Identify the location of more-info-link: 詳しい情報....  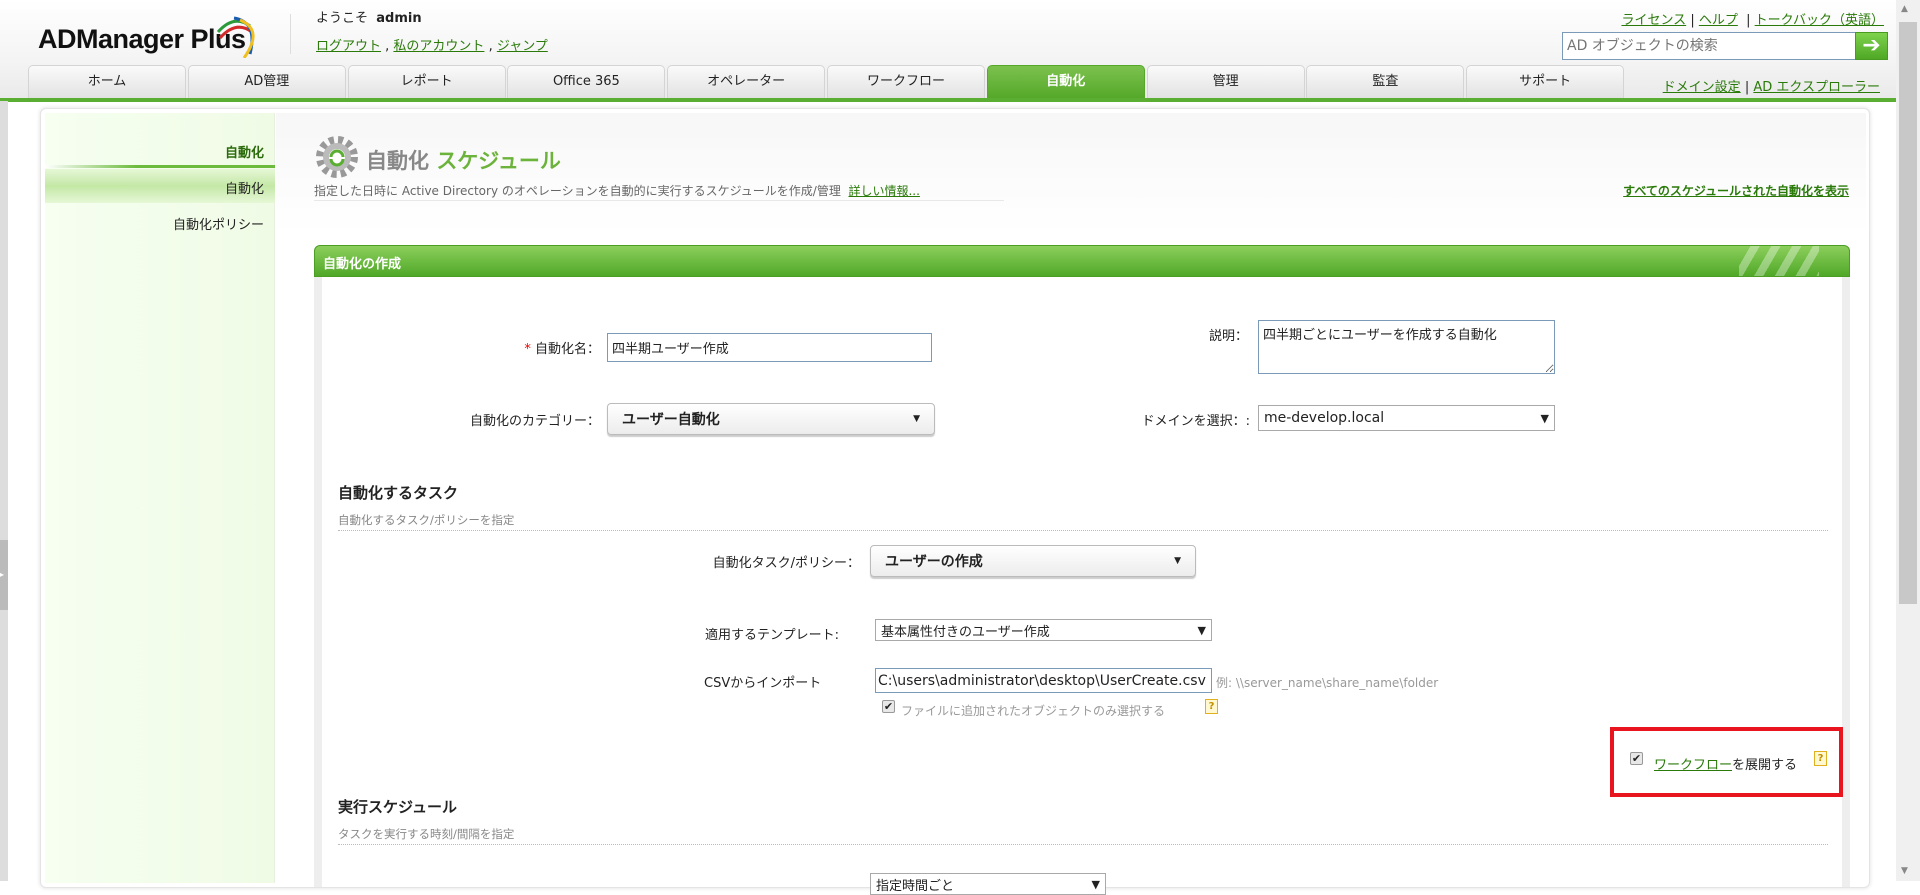
(883, 191).